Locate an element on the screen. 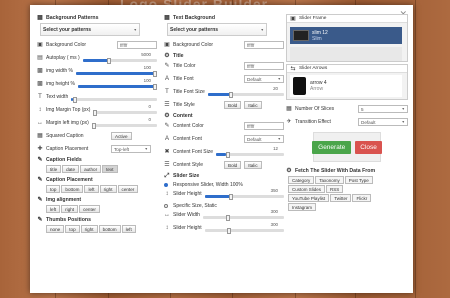  transition-effect-select: Default ▼ is located at coordinates (383, 122).